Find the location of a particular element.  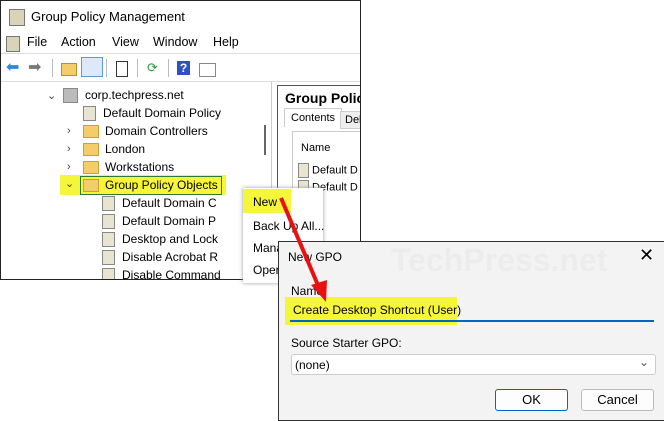

red-arrow is located at coordinates (303, 249).